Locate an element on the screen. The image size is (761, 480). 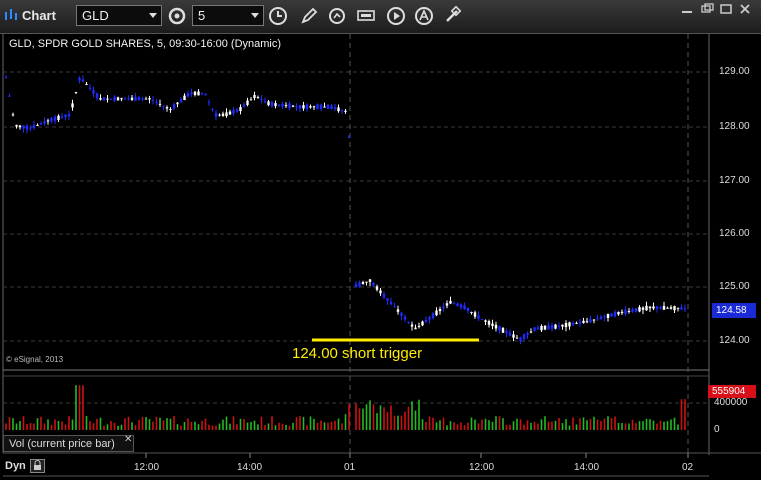
maximize-icon is located at coordinates (726, 9).